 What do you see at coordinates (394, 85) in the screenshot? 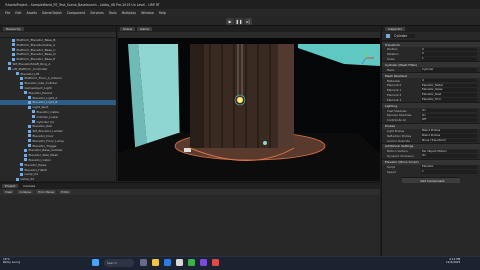
I see `property-label: Element 0` at bounding box center [394, 85].